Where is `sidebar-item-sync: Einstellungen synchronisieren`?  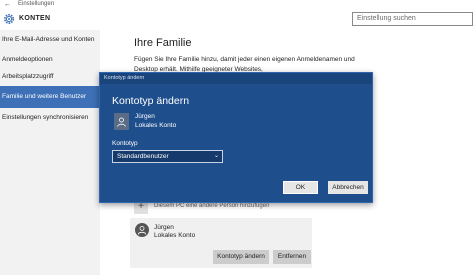 sidebar-item-sync: Einstellungen synchronisieren is located at coordinates (50, 118).